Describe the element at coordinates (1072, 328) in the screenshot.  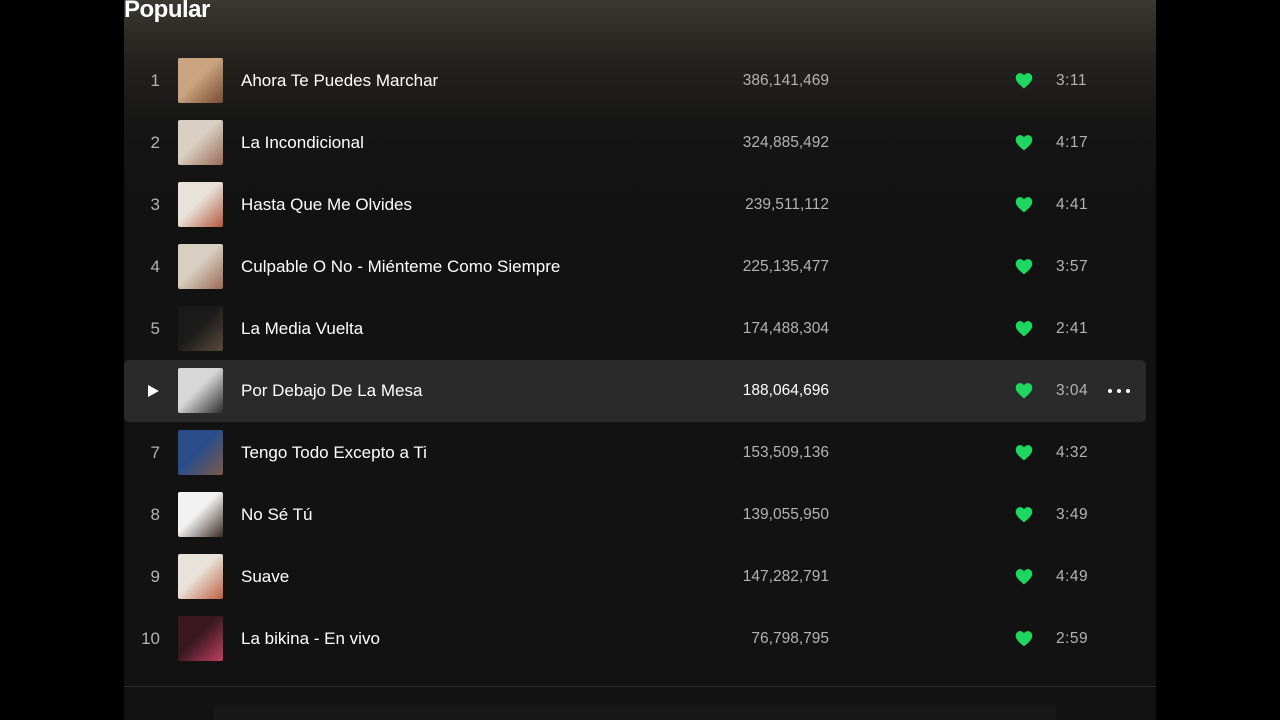
I see `track-duration: 2:41` at that location.